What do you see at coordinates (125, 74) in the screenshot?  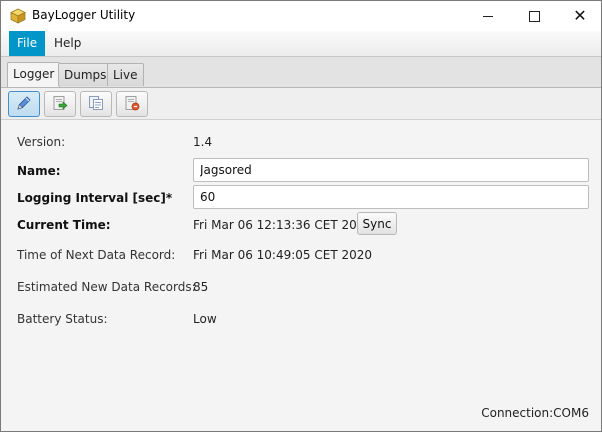 I see `tab-live: Live` at bounding box center [125, 74].